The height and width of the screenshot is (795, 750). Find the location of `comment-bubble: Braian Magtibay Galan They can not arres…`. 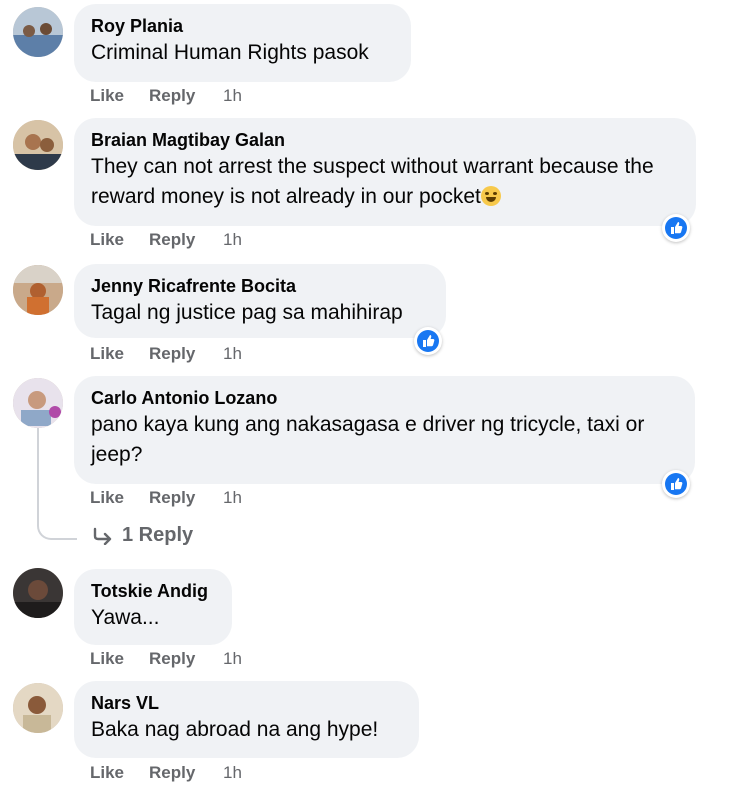

comment-bubble: Braian Magtibay Galan They can not arres… is located at coordinates (385, 172).